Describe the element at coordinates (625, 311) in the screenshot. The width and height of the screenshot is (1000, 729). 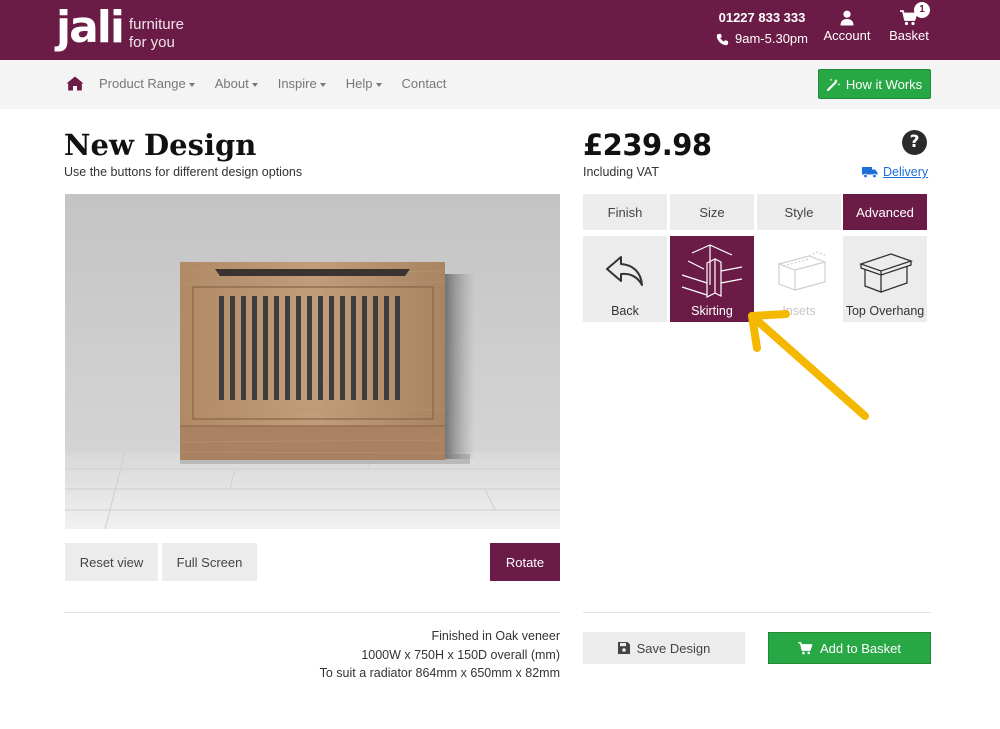
I see `option-label: Back` at that location.